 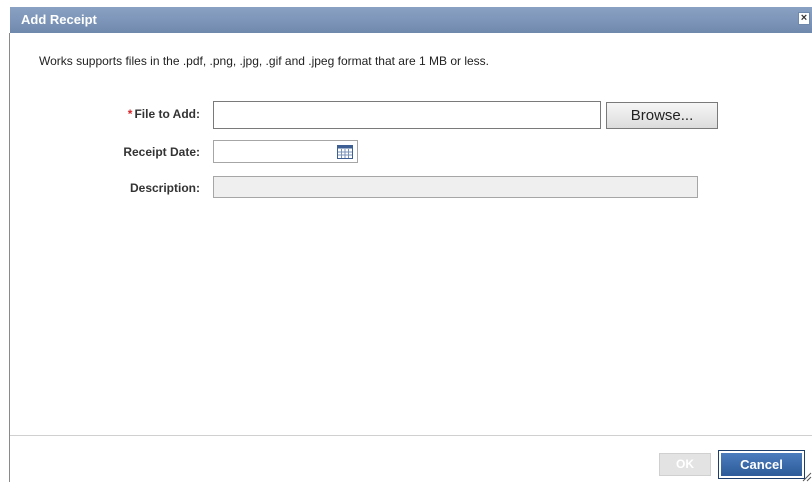 I want to click on dialog-left-border, so click(x=9, y=257).